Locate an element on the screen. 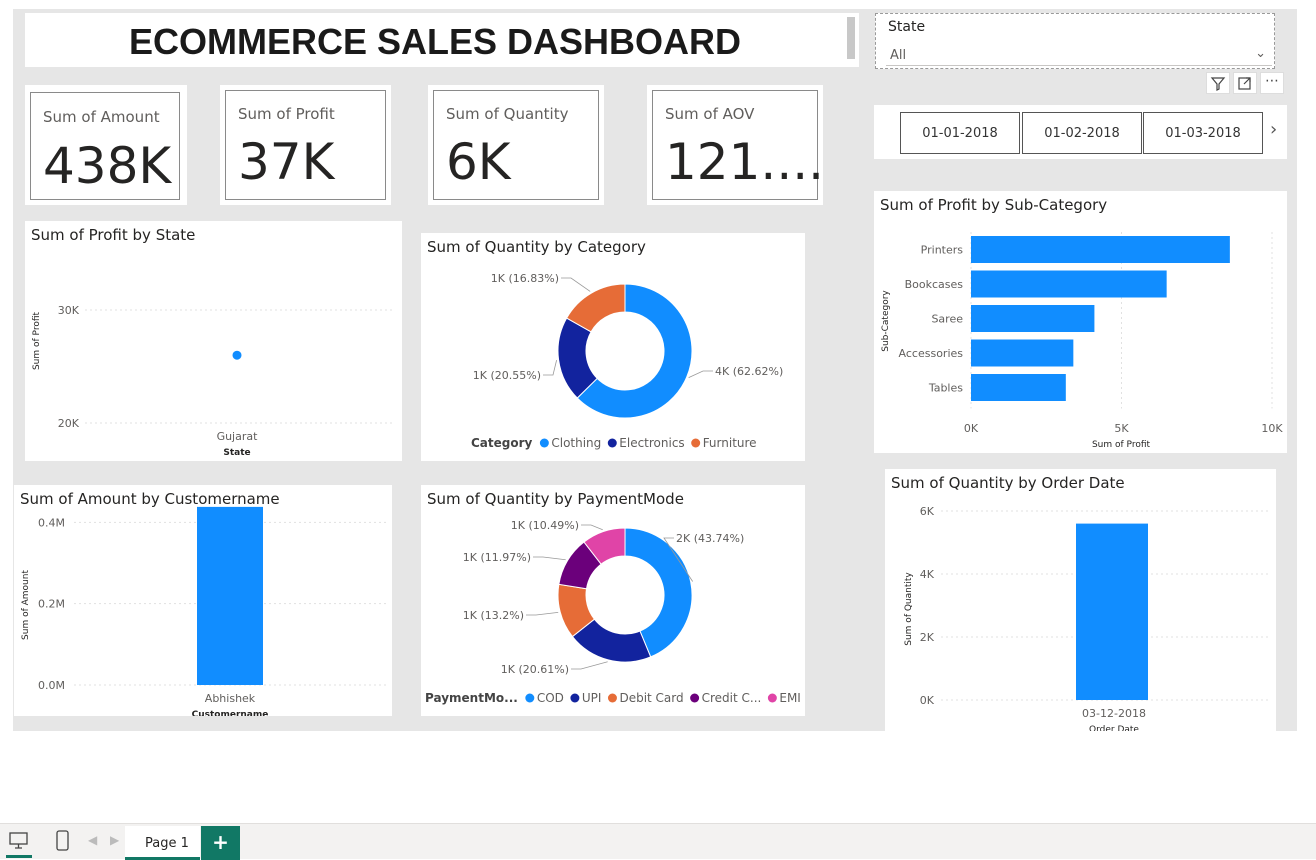 This screenshot has width=1316, height=860. y-tick-label: 0K is located at coordinates (927, 700).